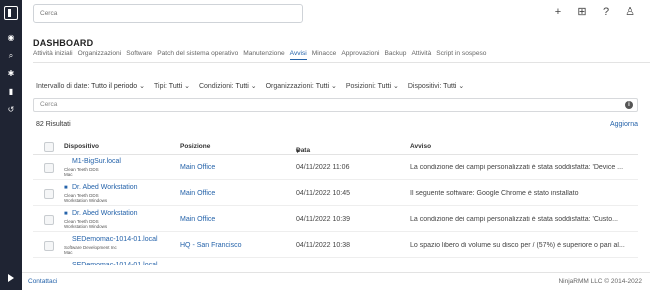 Image resolution: width=650 pixels, height=290 pixels. What do you see at coordinates (289, 86) in the screenshot?
I see `filter-label: Organizzazioni:` at bounding box center [289, 86].